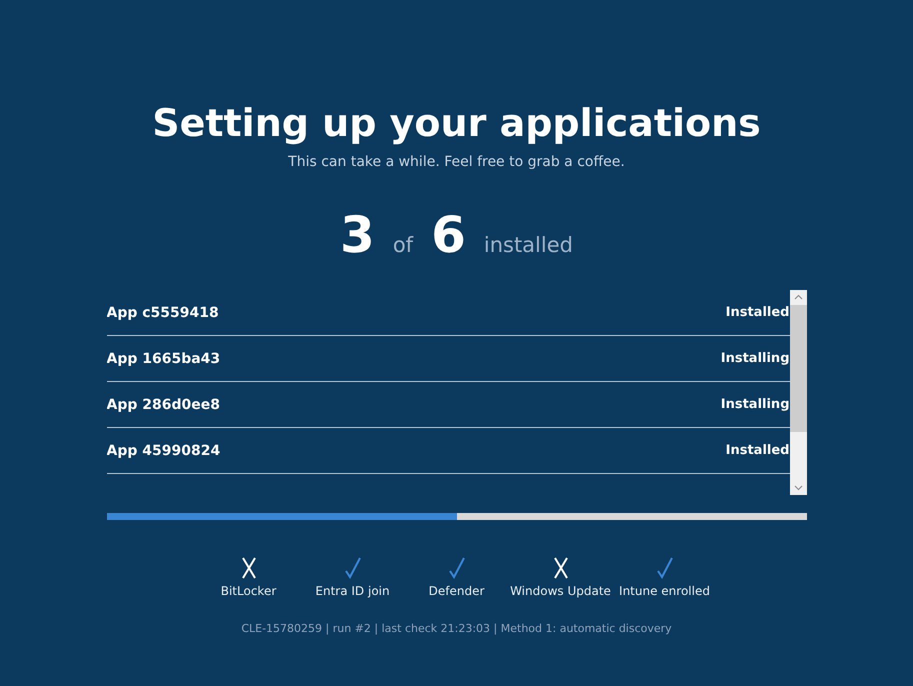 This screenshot has width=913, height=686. Describe the element at coordinates (163, 450) in the screenshot. I see `app-name: App 45990824` at that location.